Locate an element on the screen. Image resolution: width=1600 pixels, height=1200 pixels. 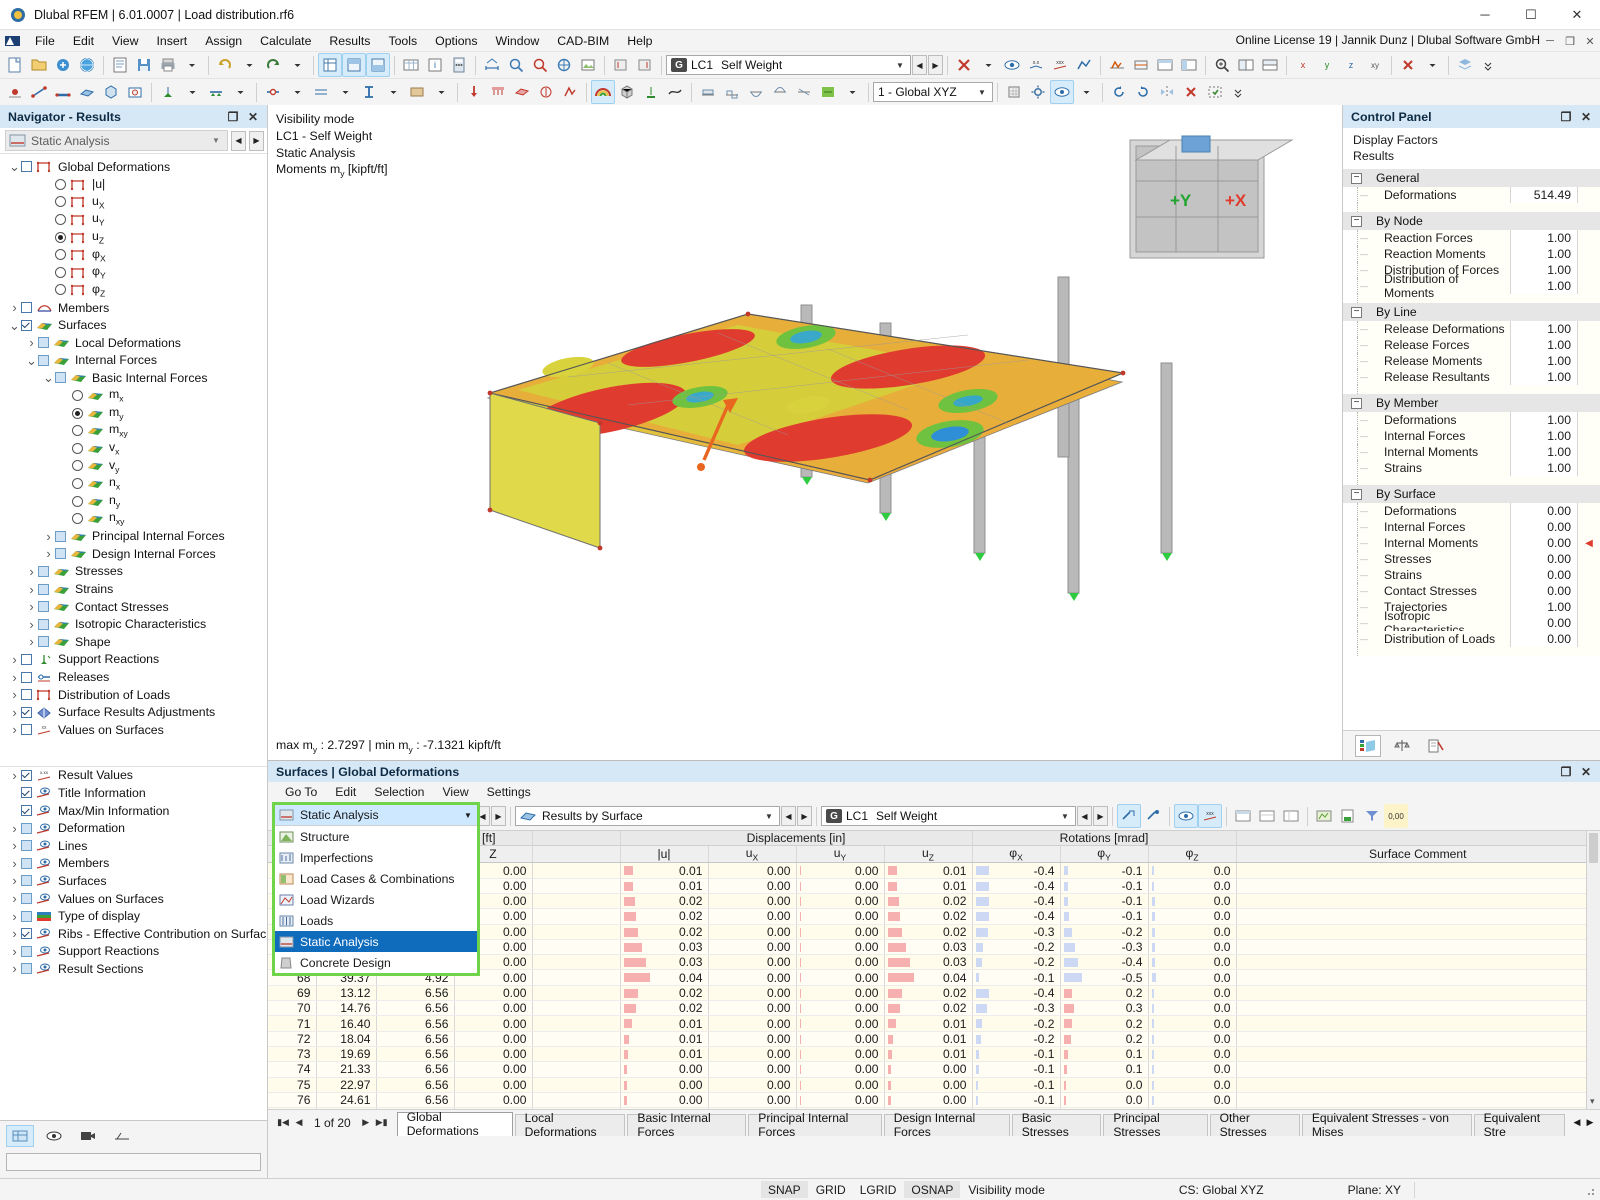
nav-item--y: φY is located at coordinates (133, 273).